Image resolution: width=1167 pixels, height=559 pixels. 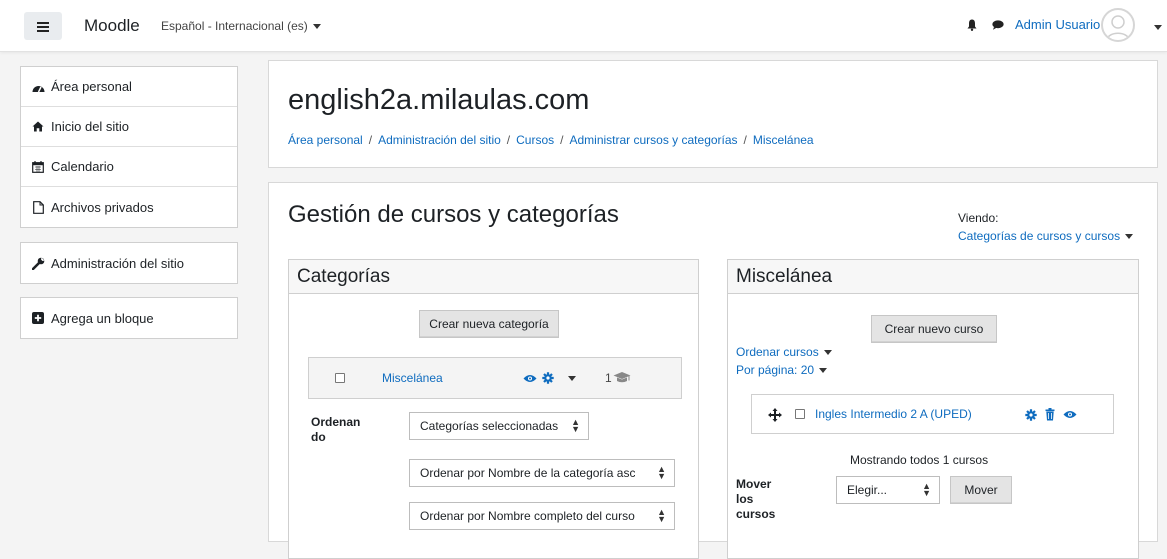 What do you see at coordinates (336, 422) in the screenshot?
I see `sorting-label-line: Ordenan` at bounding box center [336, 422].